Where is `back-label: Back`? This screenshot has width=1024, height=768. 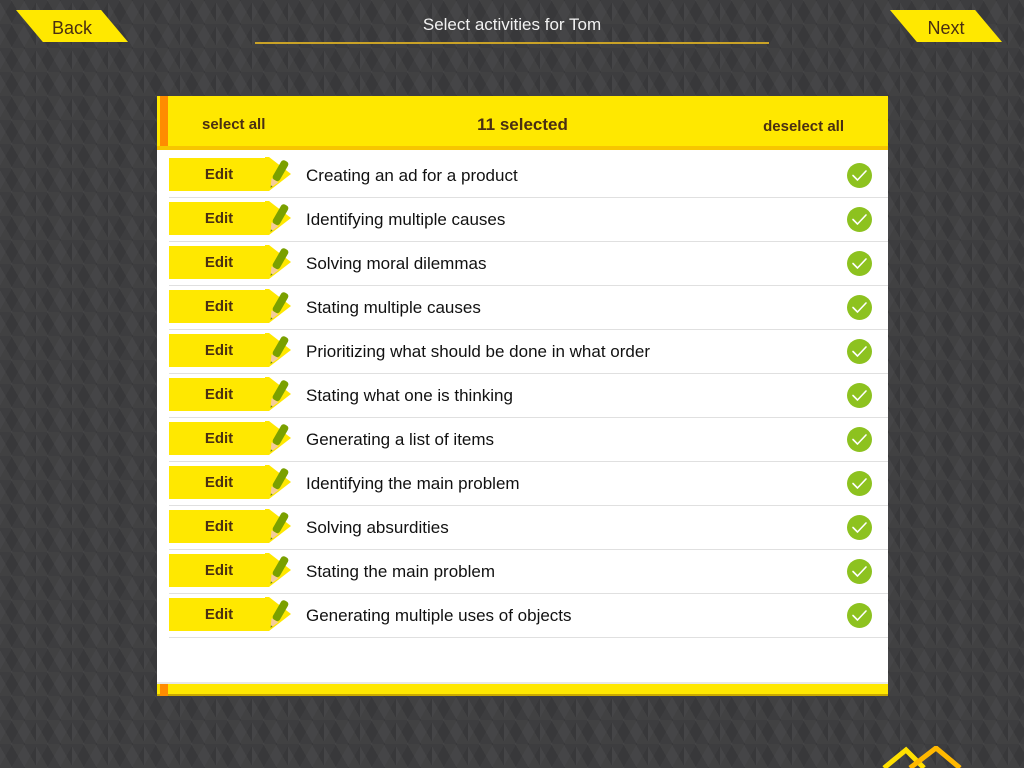 back-label: Back is located at coordinates (72, 27).